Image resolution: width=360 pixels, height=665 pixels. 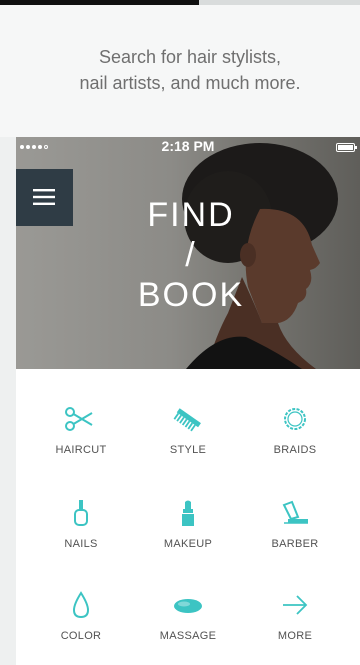 I want to click on category-label: MORE, so click(x=295, y=636).